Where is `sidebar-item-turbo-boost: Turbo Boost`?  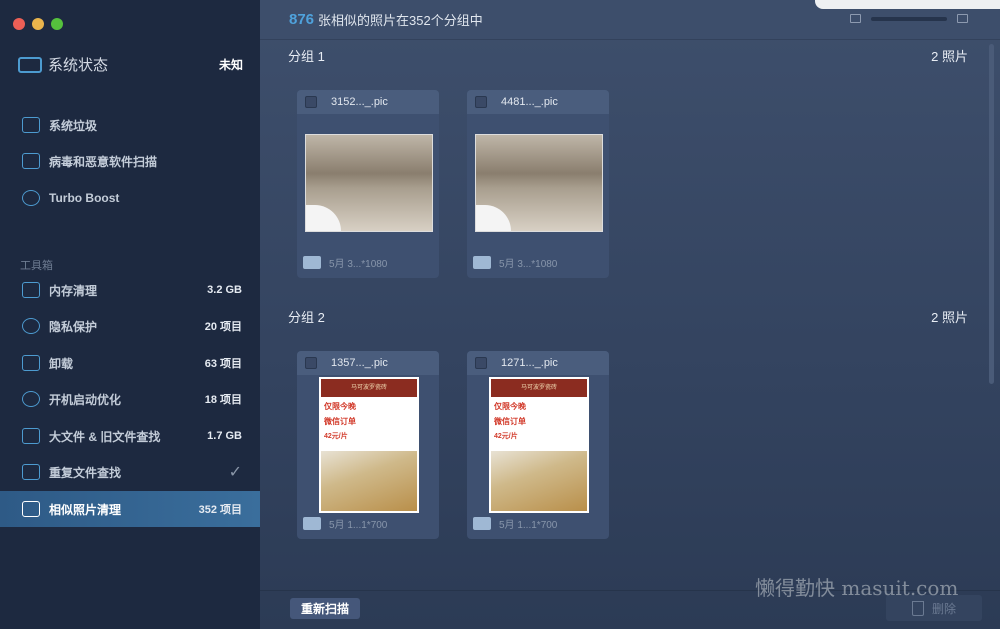
sidebar-item-turbo-boost: Turbo Boost is located at coordinates (130, 198).